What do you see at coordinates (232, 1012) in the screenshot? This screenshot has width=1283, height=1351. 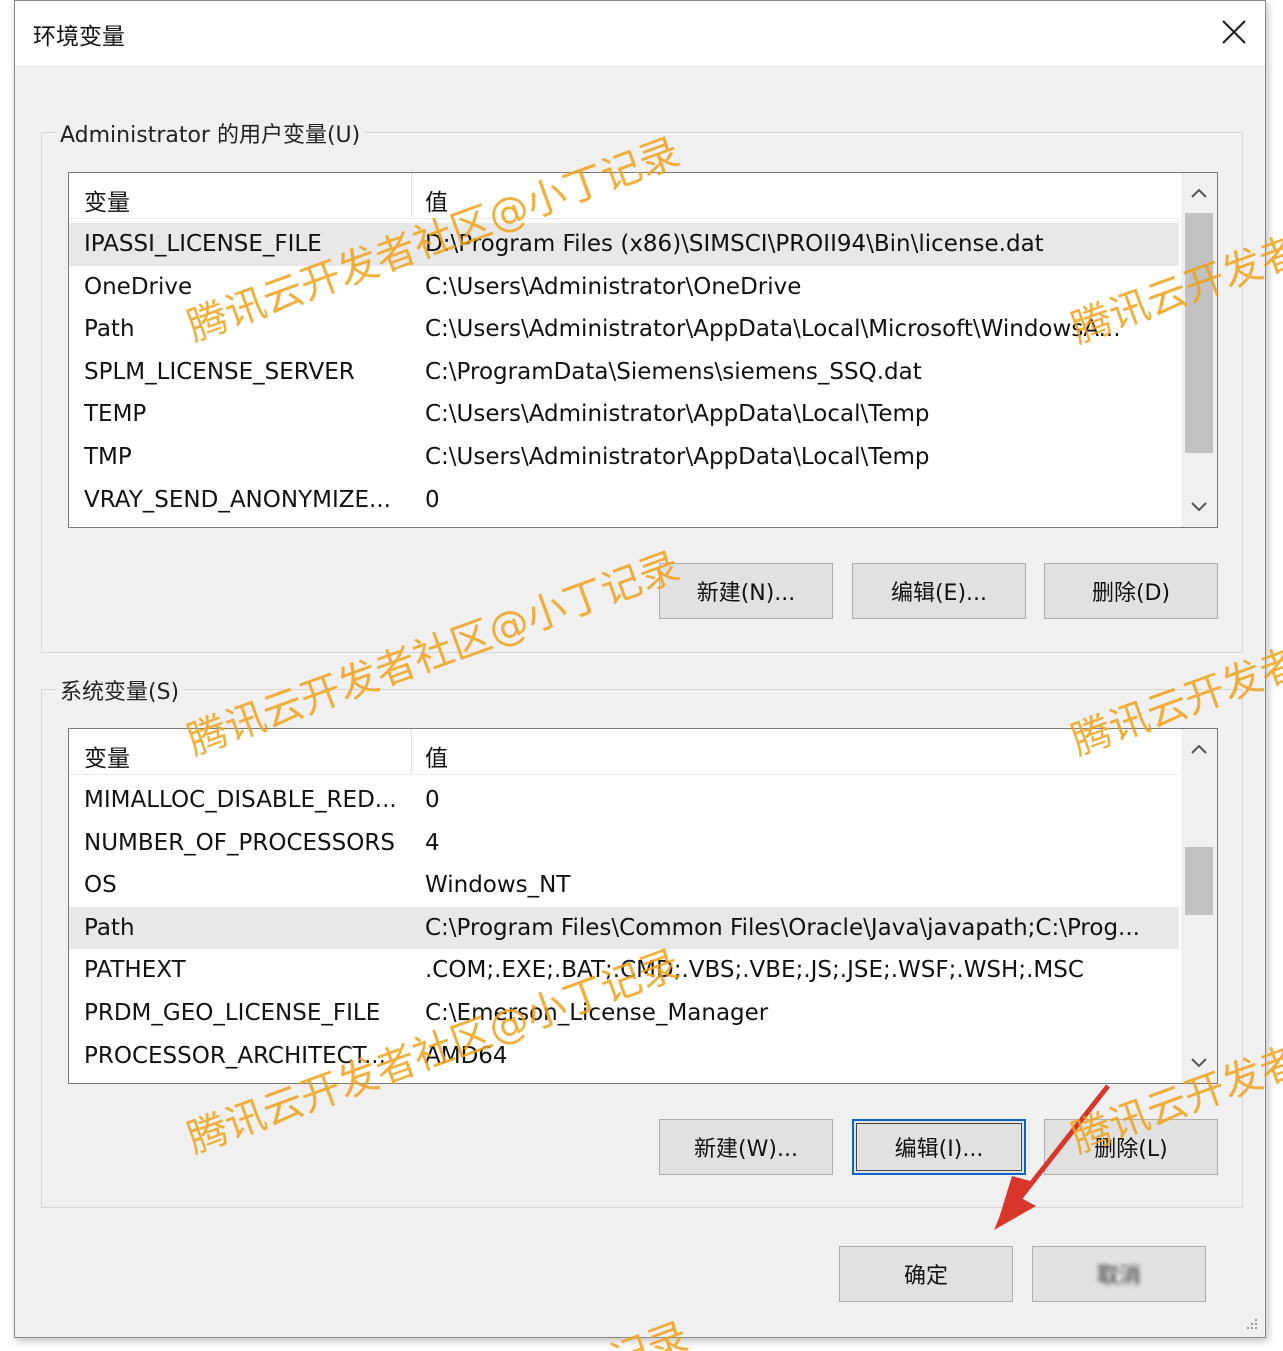 I see `variable-name: PRDM_GEO_LICENSE_FILE` at bounding box center [232, 1012].